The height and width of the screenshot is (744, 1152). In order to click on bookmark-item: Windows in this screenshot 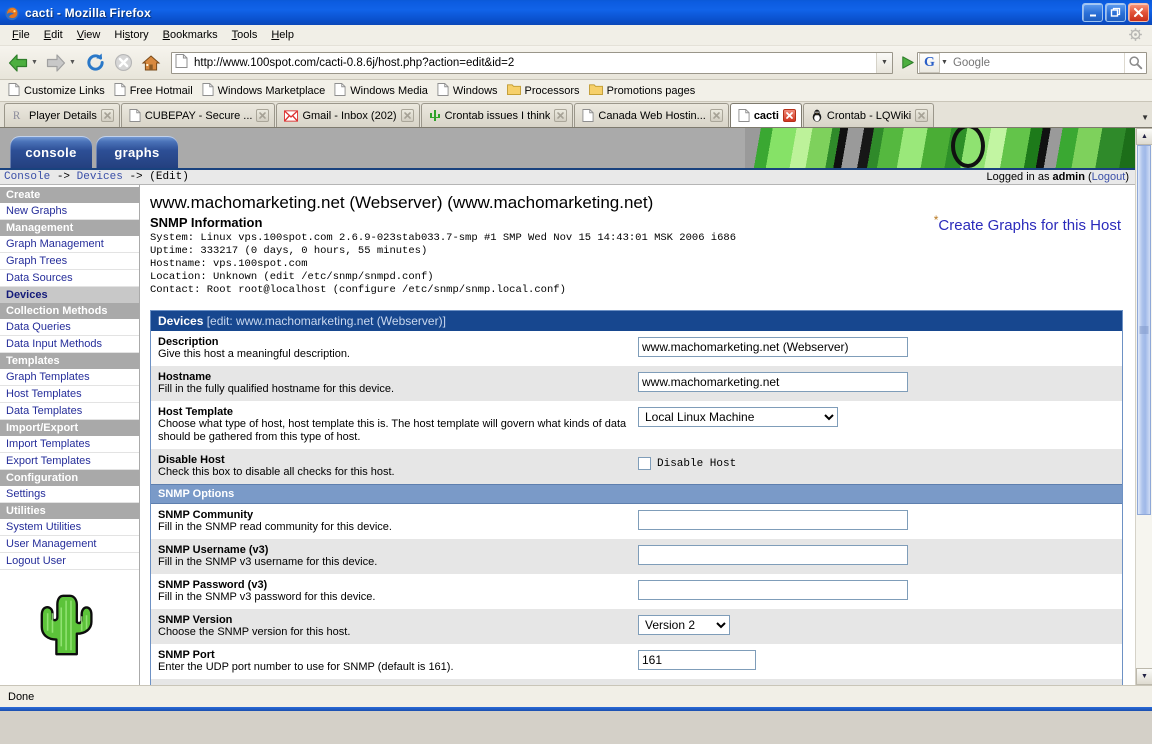, I will do `click(470, 90)`.